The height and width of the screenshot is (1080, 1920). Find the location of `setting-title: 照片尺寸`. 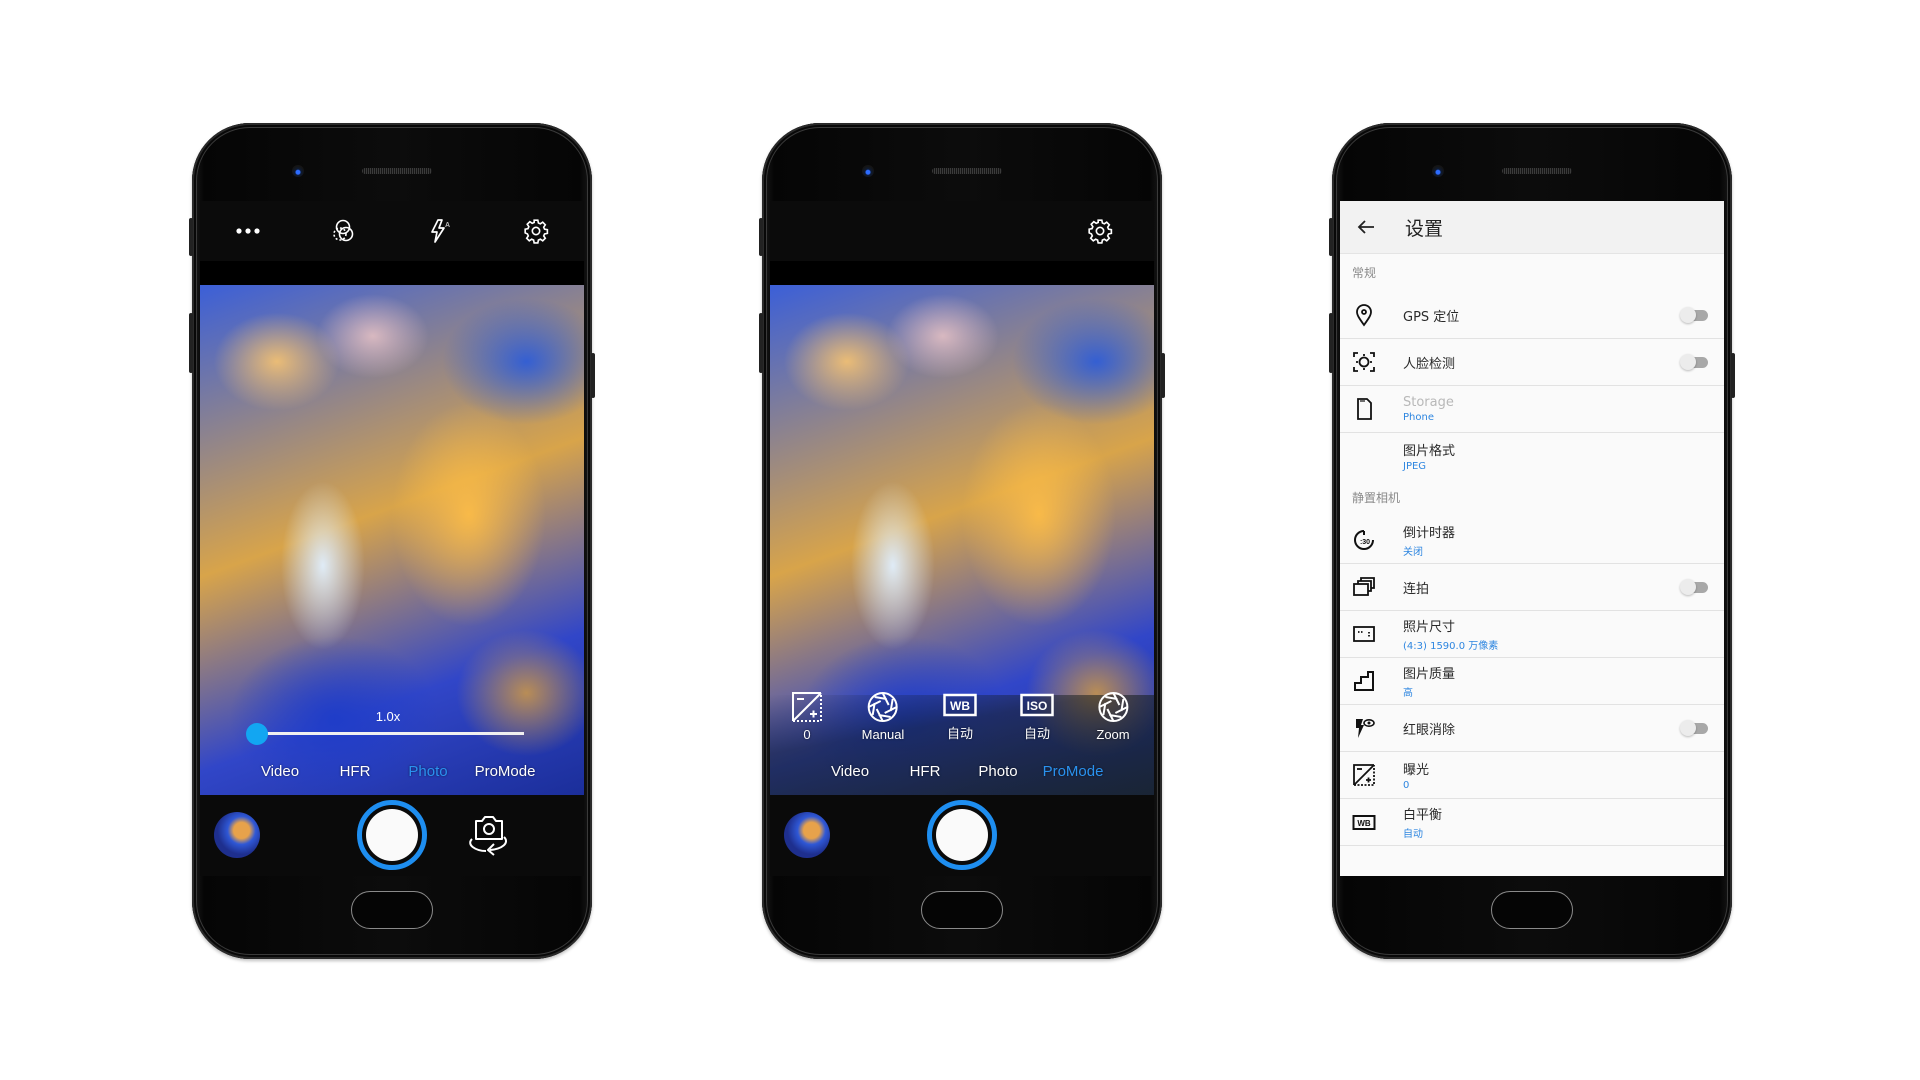

setting-title: 照片尺寸 is located at coordinates (1429, 627).